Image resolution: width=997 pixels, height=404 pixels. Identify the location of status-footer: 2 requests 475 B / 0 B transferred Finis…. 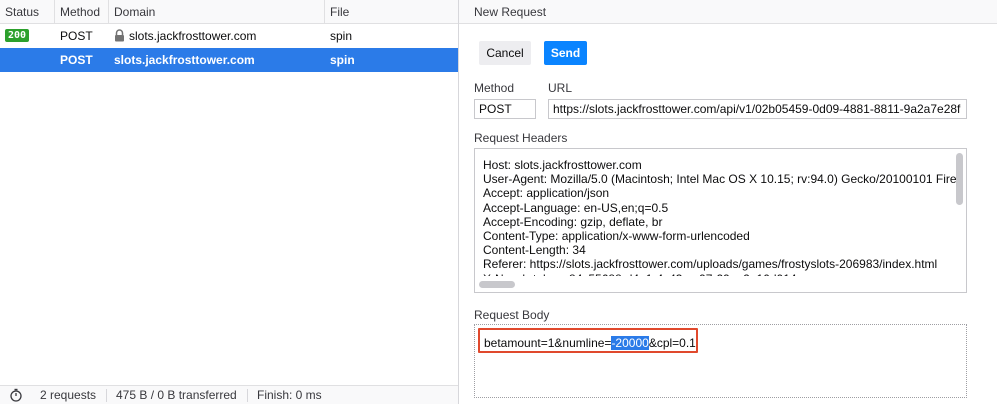
(229, 394).